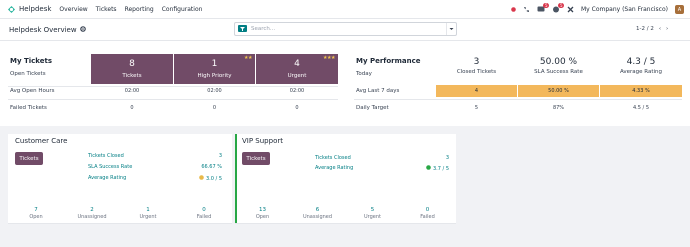 Image resolution: width=690 pixels, height=247 pixels. Describe the element at coordinates (32, 91) in the screenshot. I see `avg-open-hours-label: Avg Open Hours` at that location.